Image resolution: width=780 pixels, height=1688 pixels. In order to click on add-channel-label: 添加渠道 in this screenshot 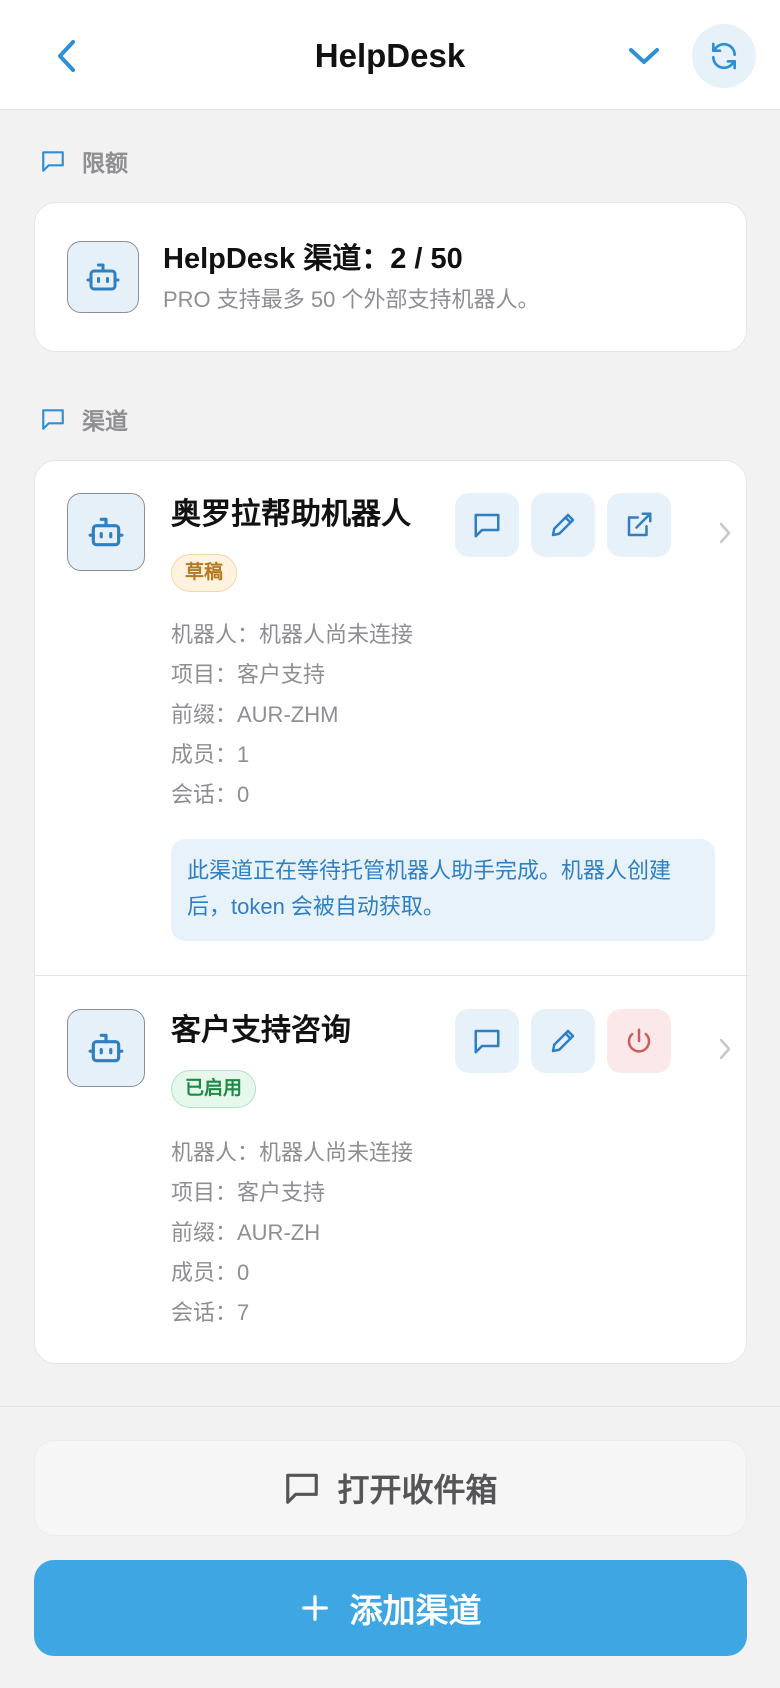, I will do `click(415, 1610)`.